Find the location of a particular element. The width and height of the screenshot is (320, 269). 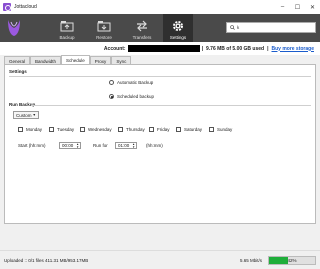

automatic-backup-option: Automatic Backup is located at coordinates (131, 82).